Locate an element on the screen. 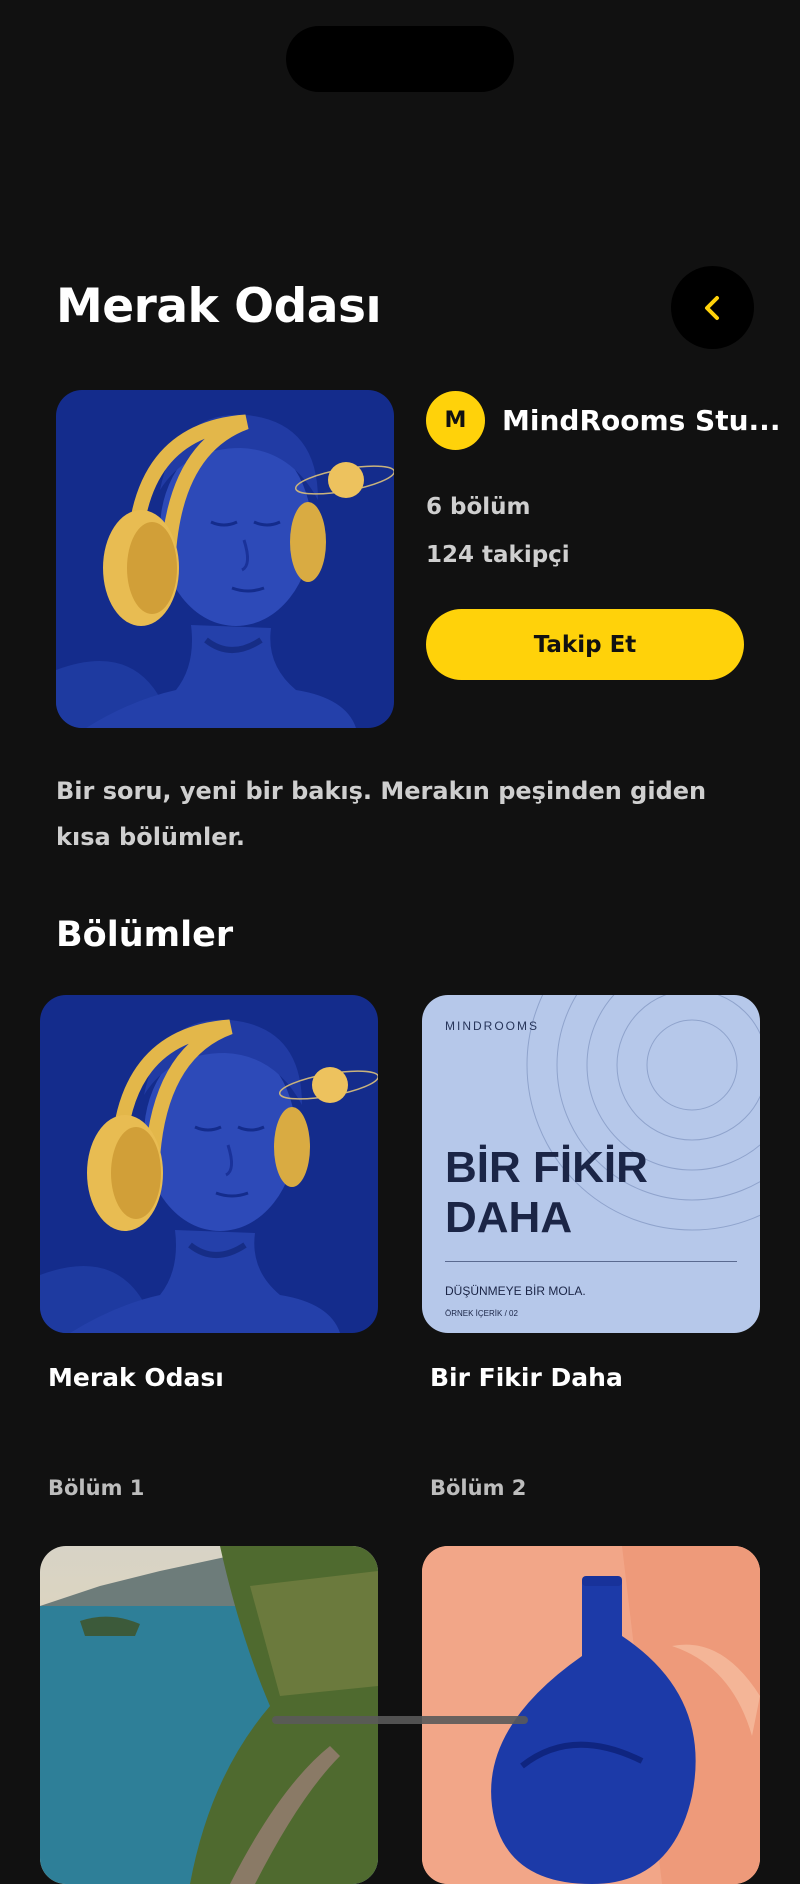 The image size is (800, 1884). coastal-landscape-image is located at coordinates (209, 1715).